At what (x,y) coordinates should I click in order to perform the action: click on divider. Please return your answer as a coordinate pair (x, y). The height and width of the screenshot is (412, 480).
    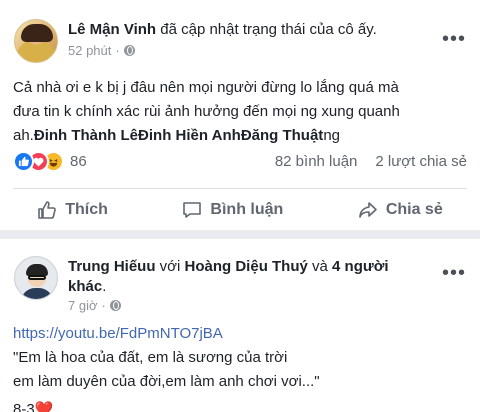
    Looking at the image, I should click on (240, 188).